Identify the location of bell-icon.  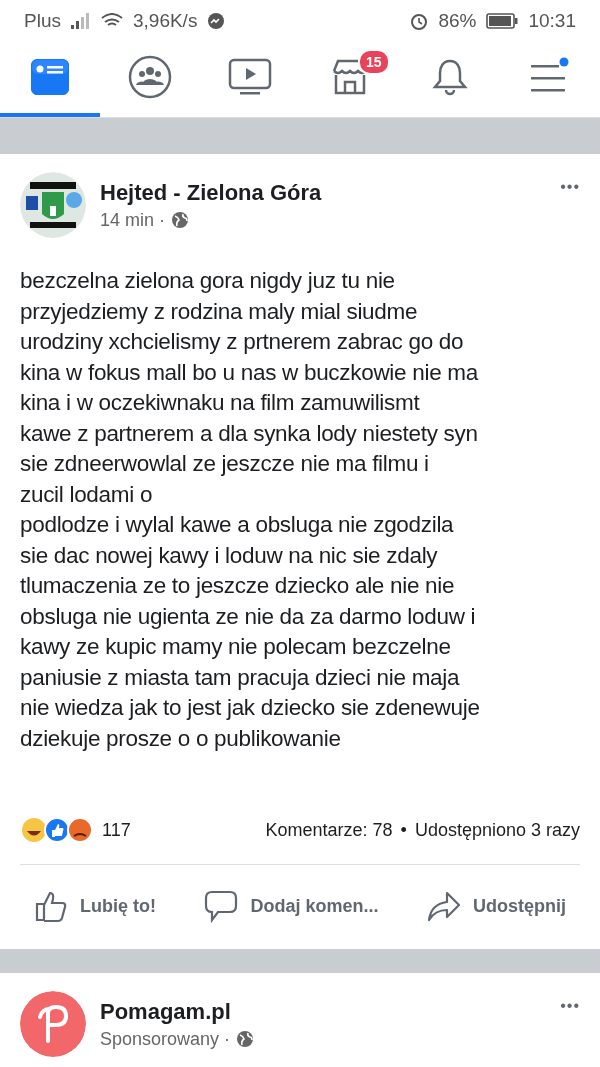
(450, 77).